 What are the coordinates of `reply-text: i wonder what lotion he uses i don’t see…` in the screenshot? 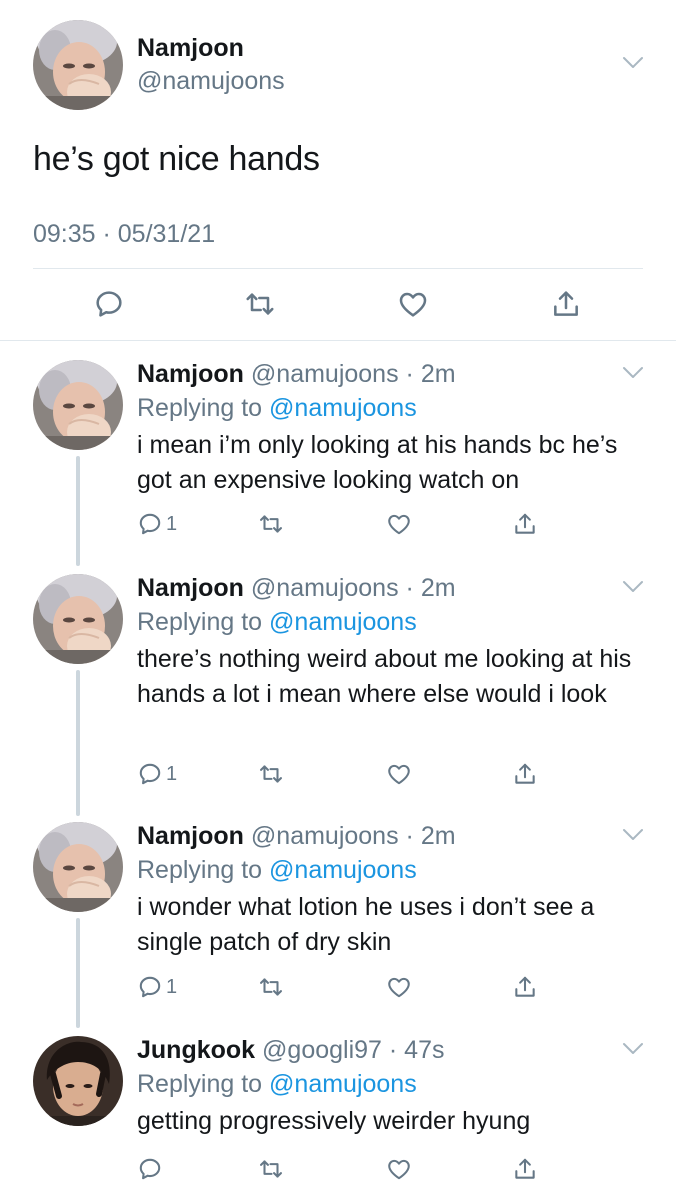 It's located at (366, 924).